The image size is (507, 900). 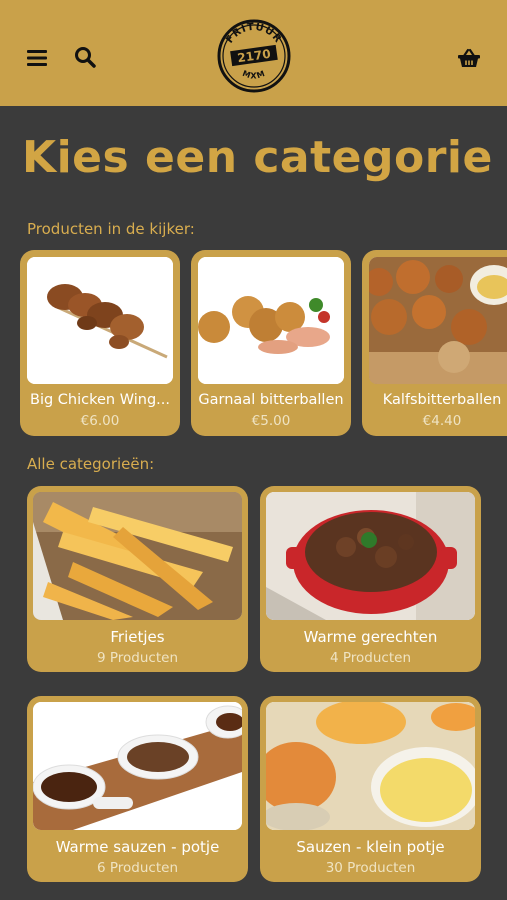 I want to click on featured-product-card: Garnaal bitterballen €5.00, so click(x=271, y=343).